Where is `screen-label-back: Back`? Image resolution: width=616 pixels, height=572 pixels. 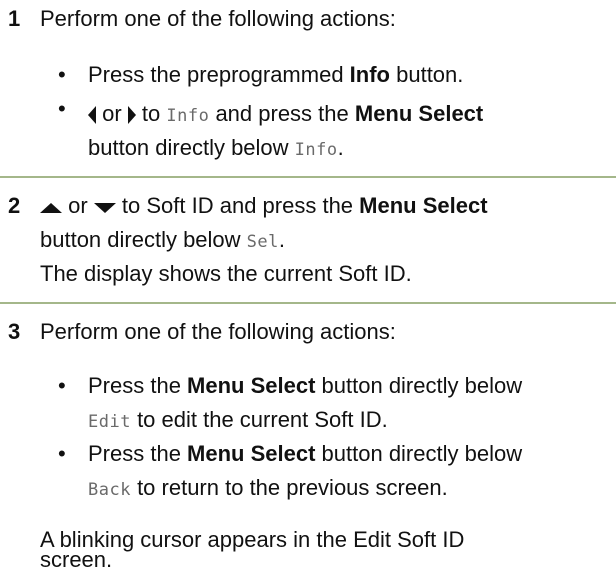 screen-label-back: Back is located at coordinates (109, 490).